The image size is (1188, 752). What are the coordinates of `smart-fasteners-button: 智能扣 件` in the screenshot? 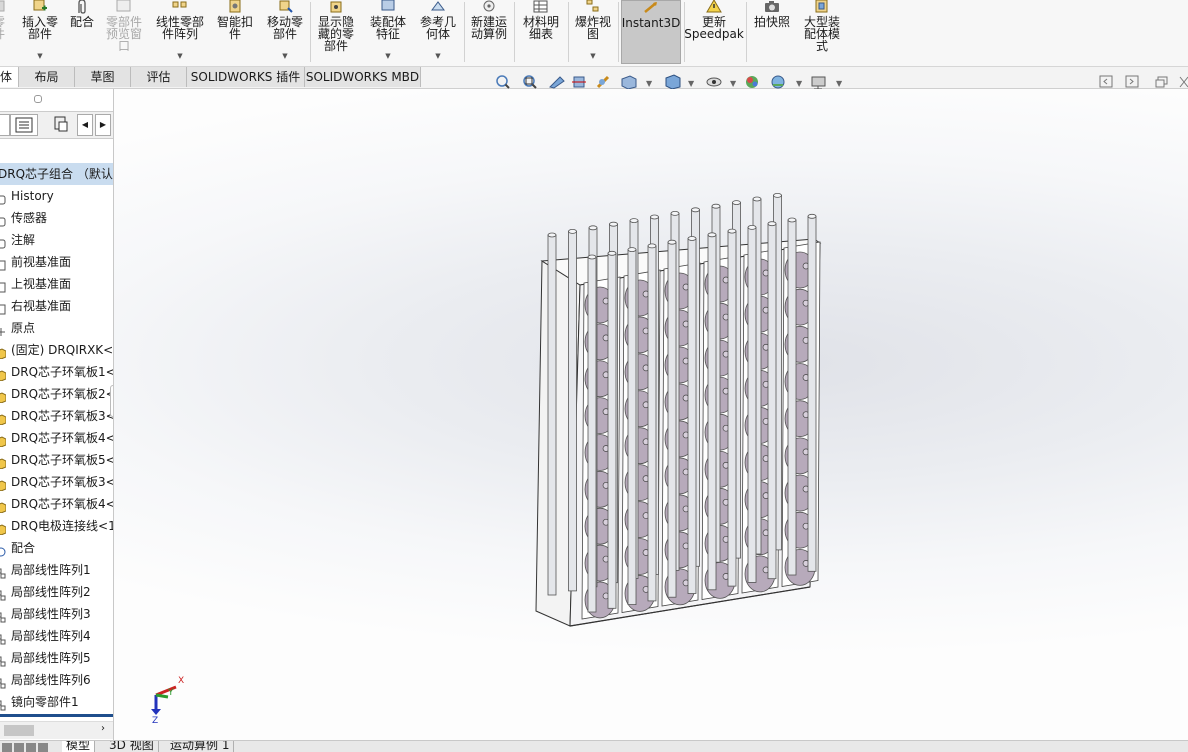 It's located at (235, 32).